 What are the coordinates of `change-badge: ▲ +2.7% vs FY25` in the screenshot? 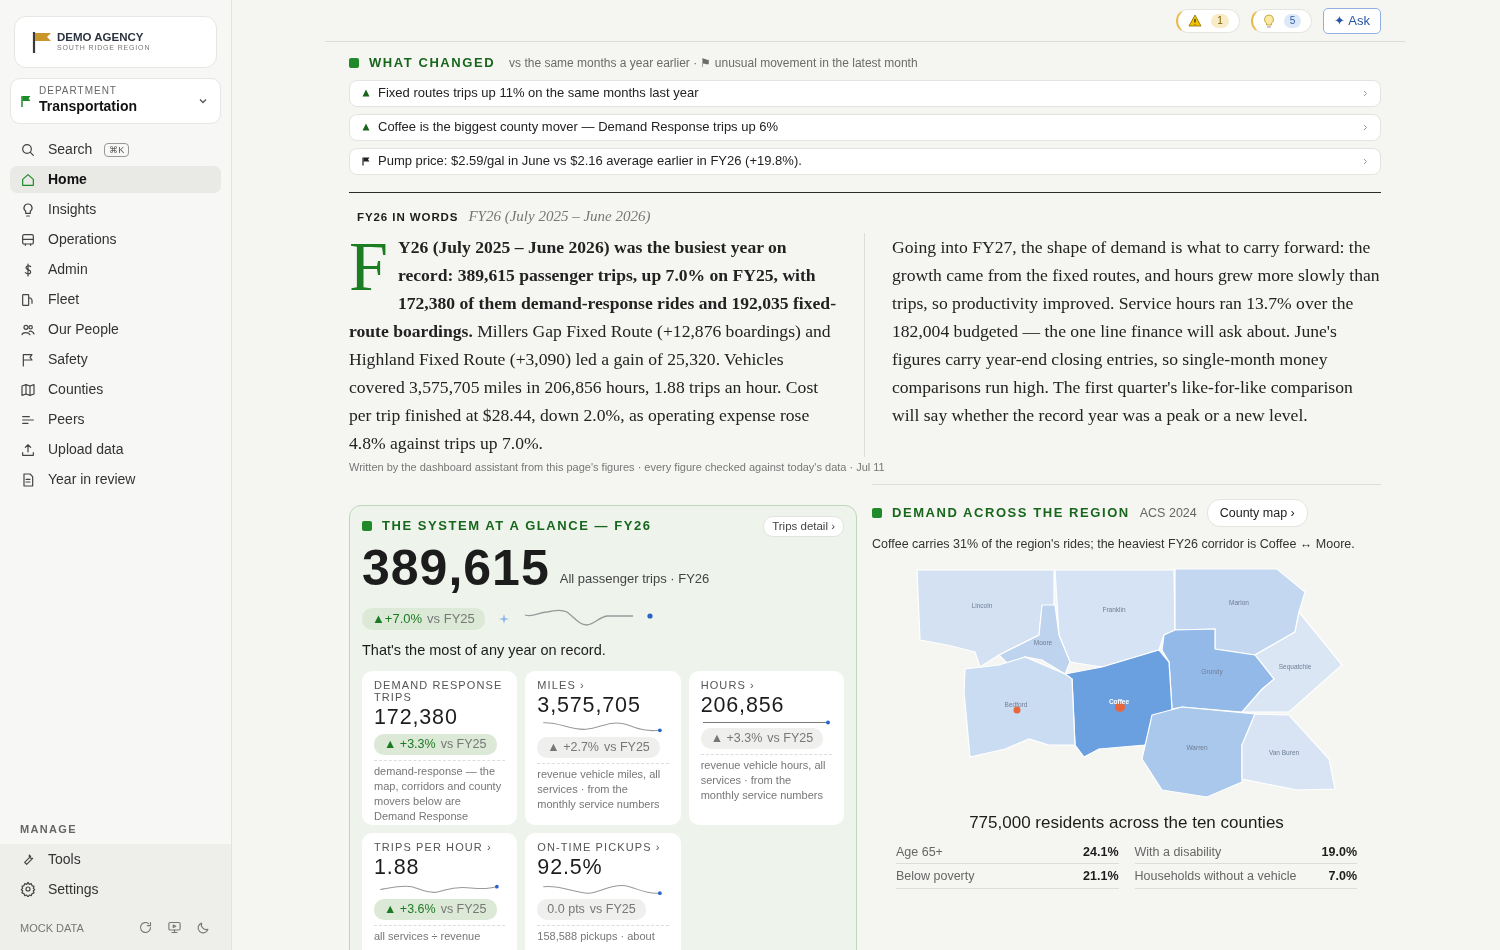 It's located at (598, 748).